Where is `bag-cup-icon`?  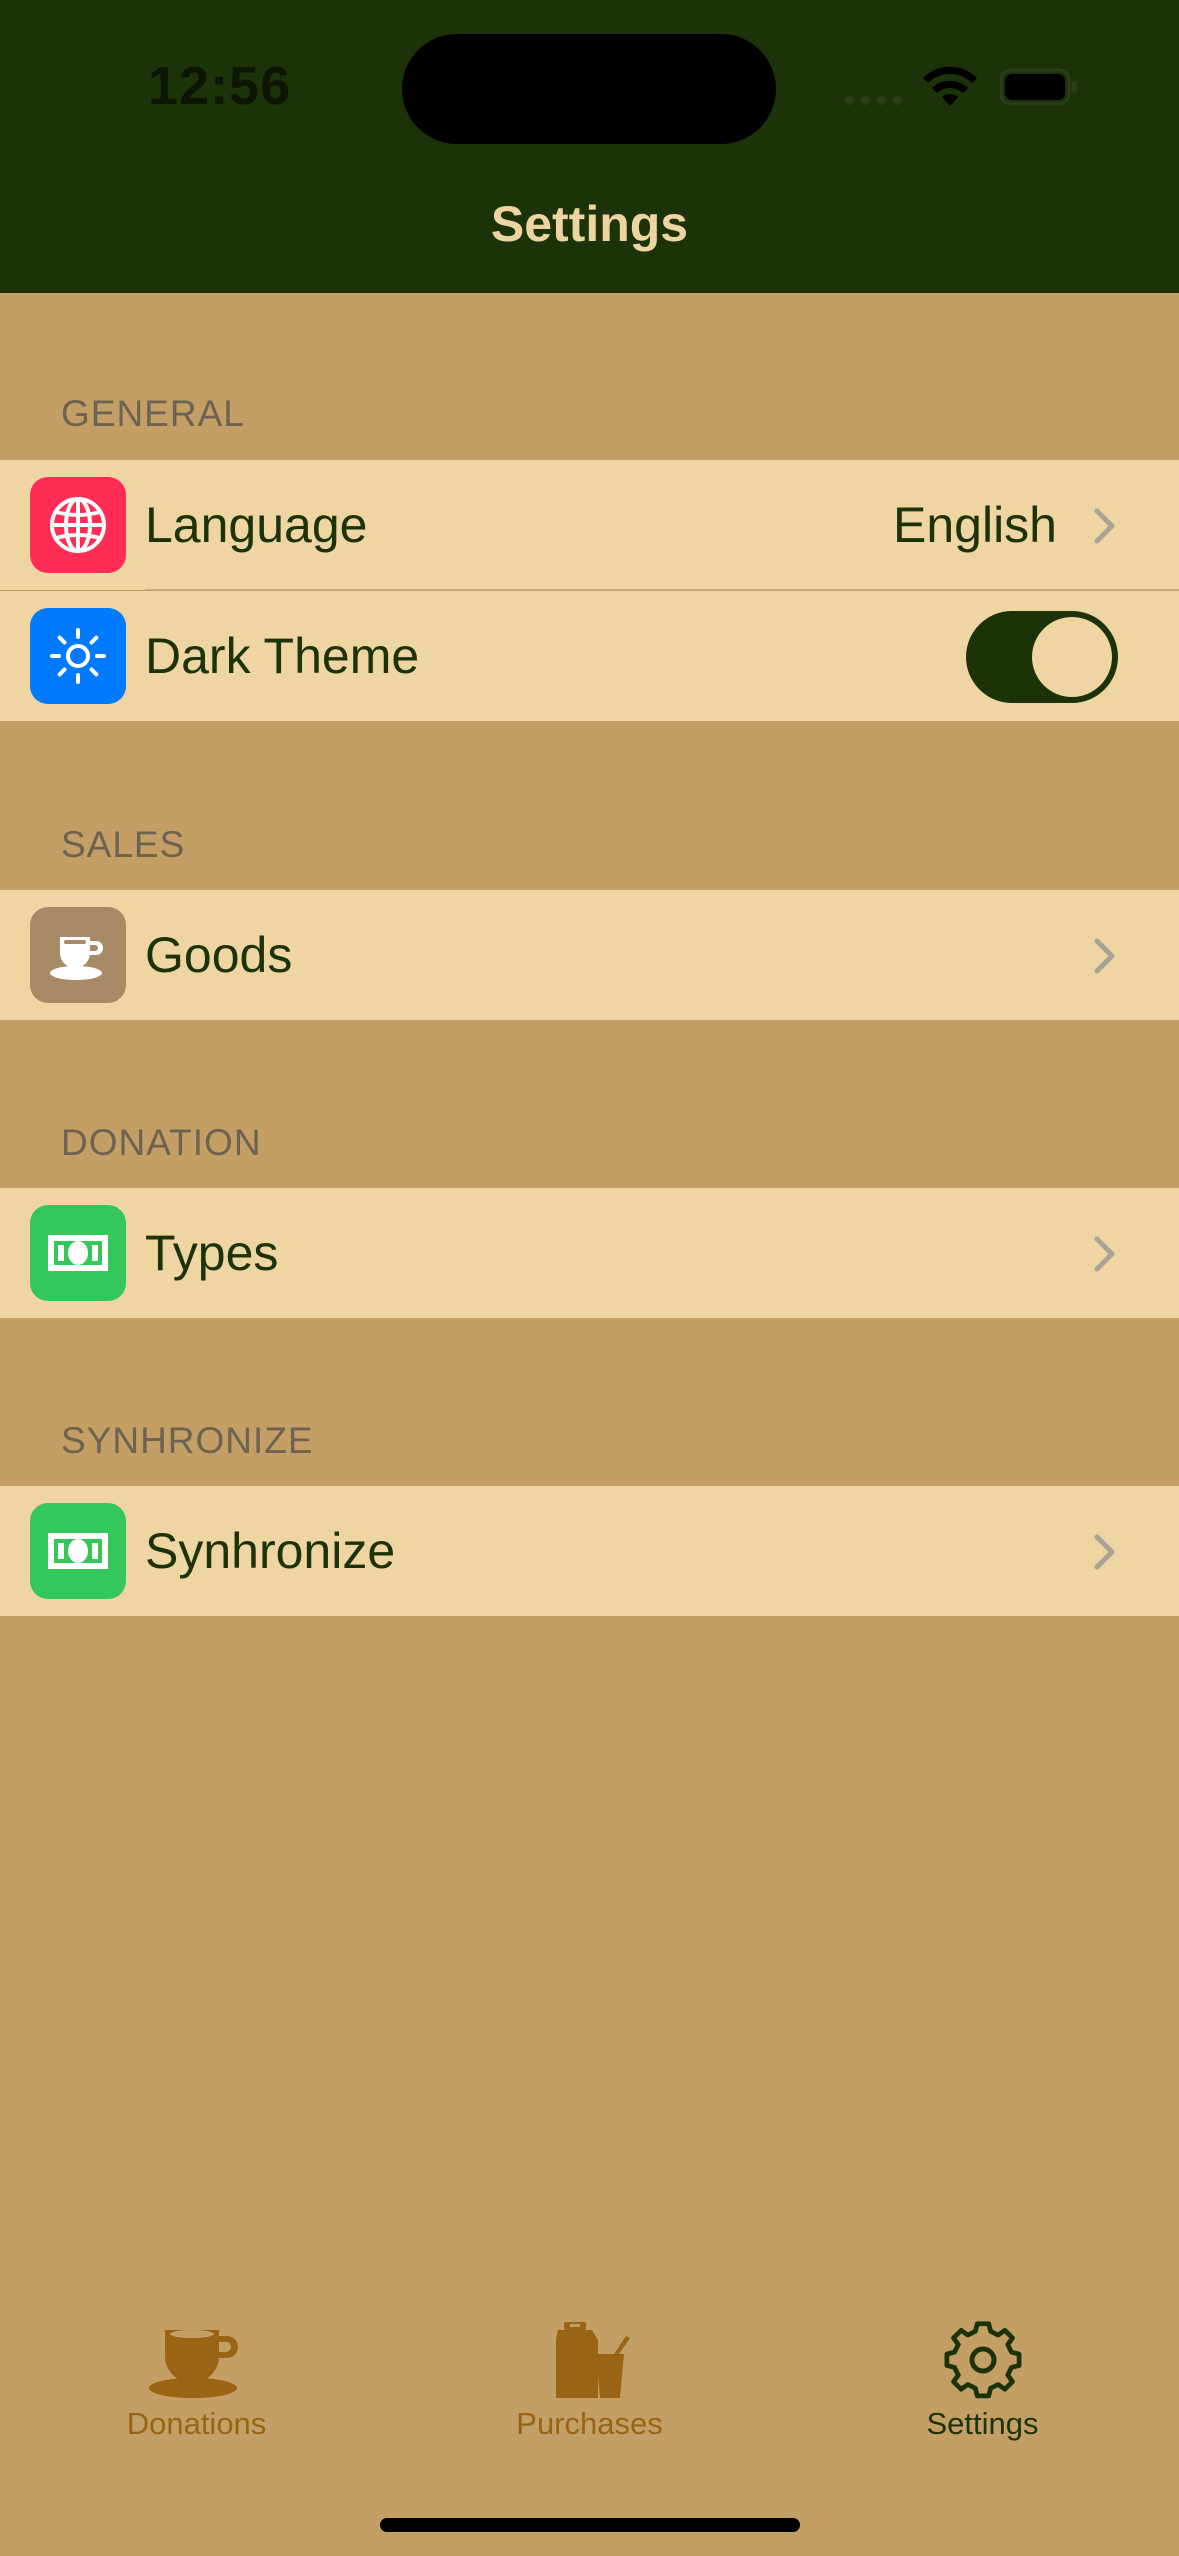 bag-cup-icon is located at coordinates (592, 2360).